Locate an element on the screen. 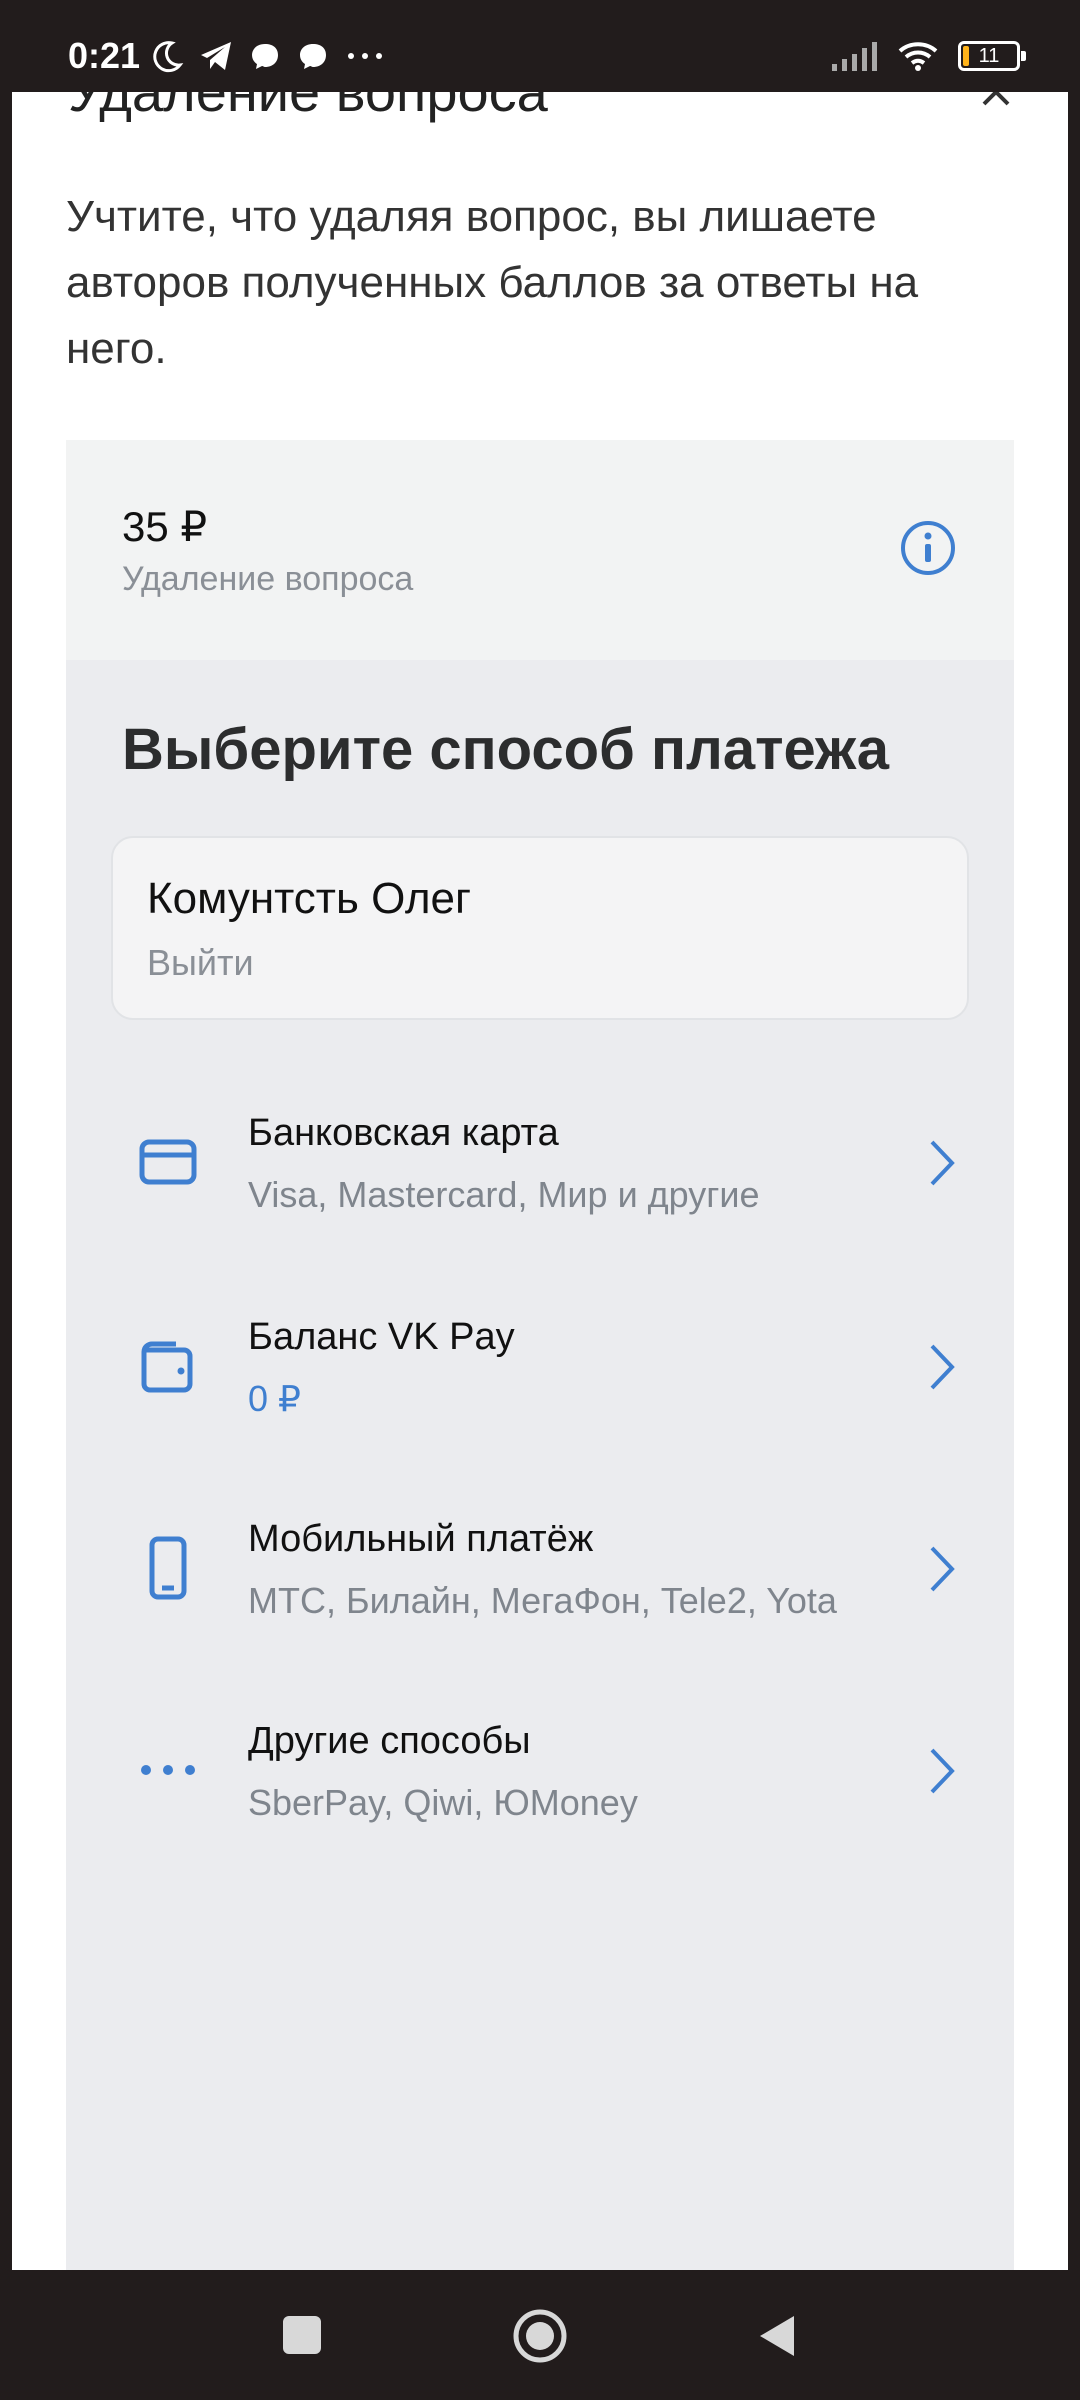 The width and height of the screenshot is (1080, 2400). method-subtitle: МТС, Билайн, МегаФон, Tele2, Yota is located at coordinates (542, 1600).